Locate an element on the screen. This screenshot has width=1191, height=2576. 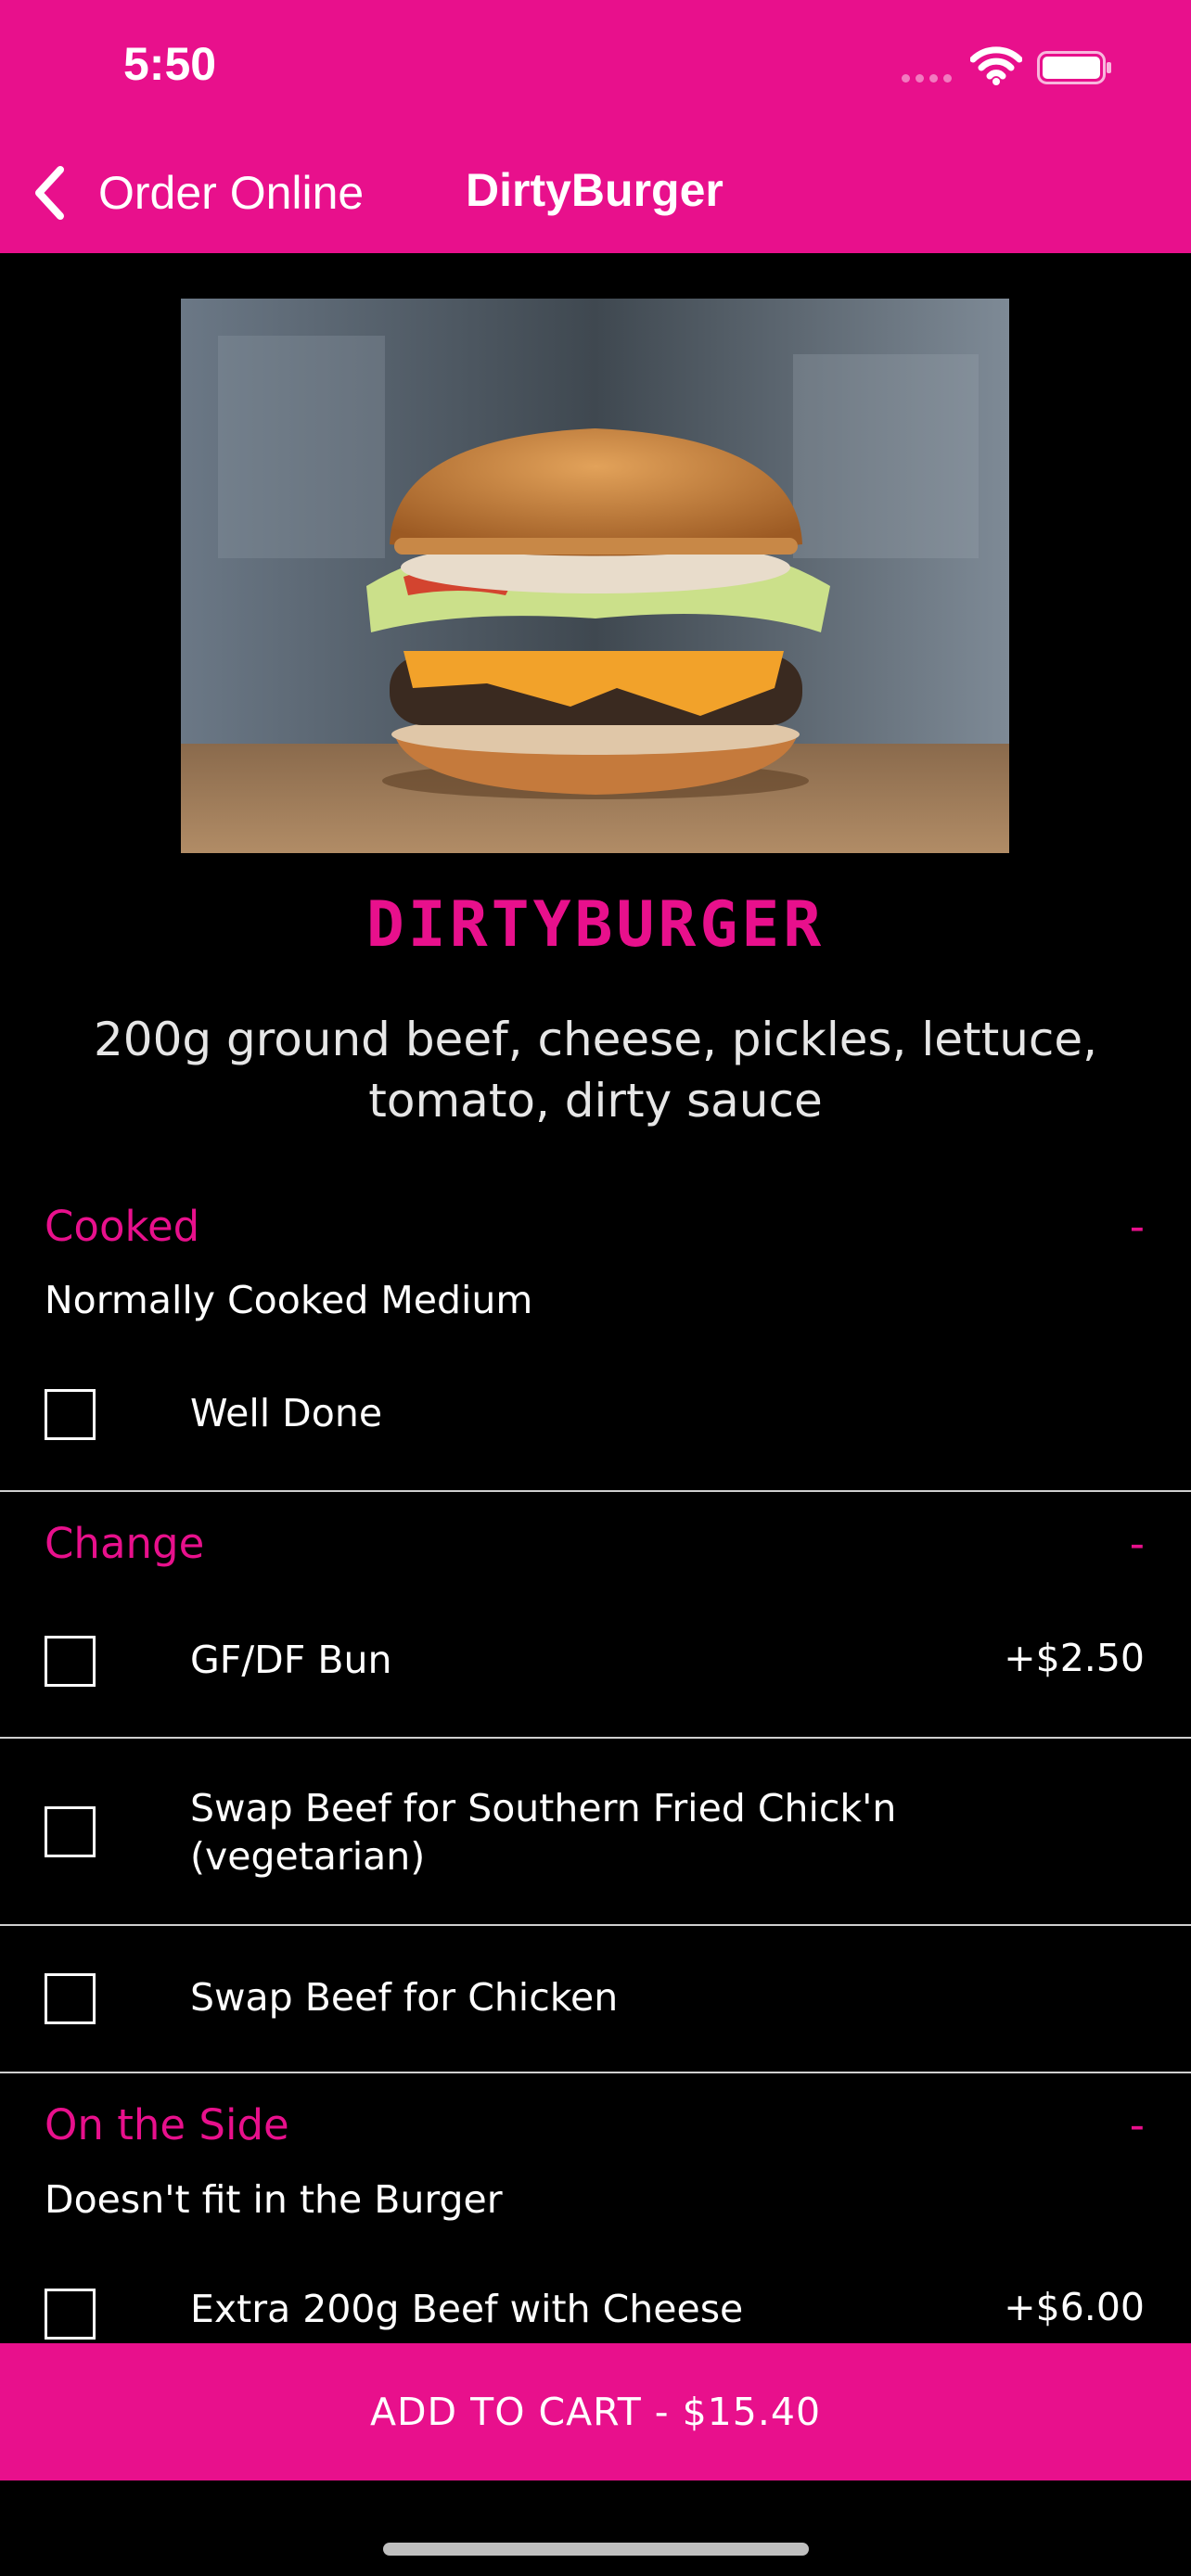
section-title-on-the-side: On the Side is located at coordinates (167, 2125).